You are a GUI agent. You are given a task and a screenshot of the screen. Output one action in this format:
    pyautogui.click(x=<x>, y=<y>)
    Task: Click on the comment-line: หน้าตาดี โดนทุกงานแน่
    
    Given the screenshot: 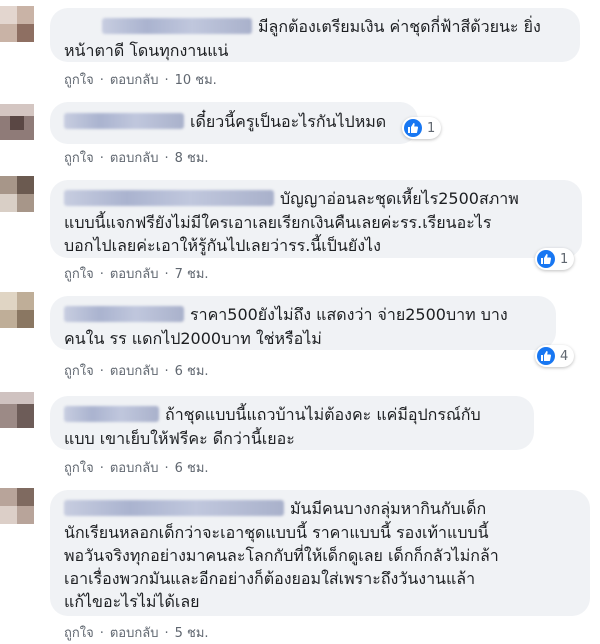 What is the action you would take?
    pyautogui.click(x=146, y=50)
    